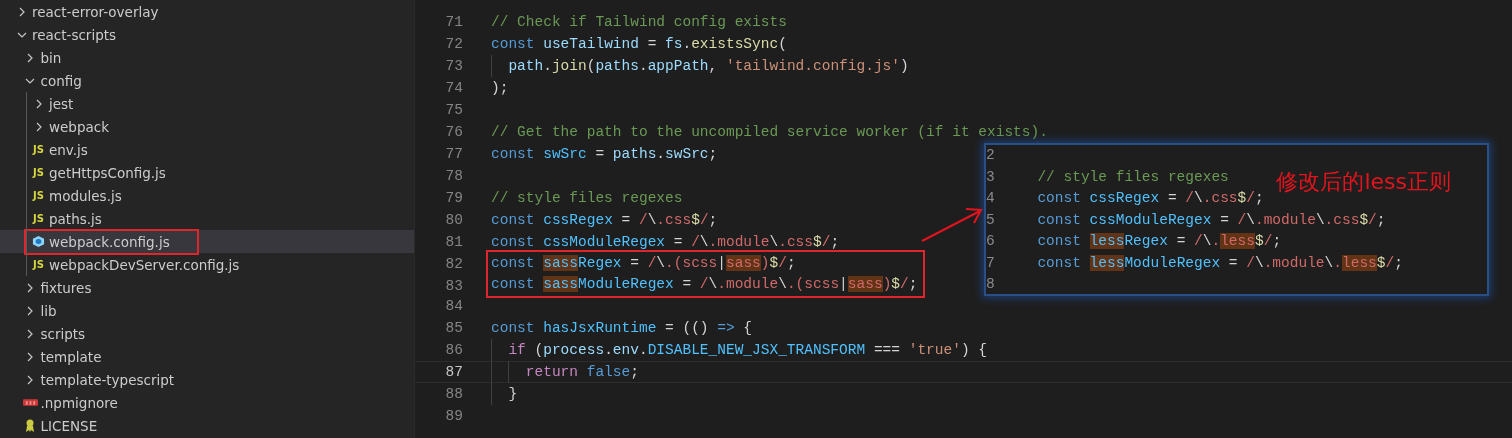  What do you see at coordinates (454, 176) in the screenshot?
I see `line-number: 78` at bounding box center [454, 176].